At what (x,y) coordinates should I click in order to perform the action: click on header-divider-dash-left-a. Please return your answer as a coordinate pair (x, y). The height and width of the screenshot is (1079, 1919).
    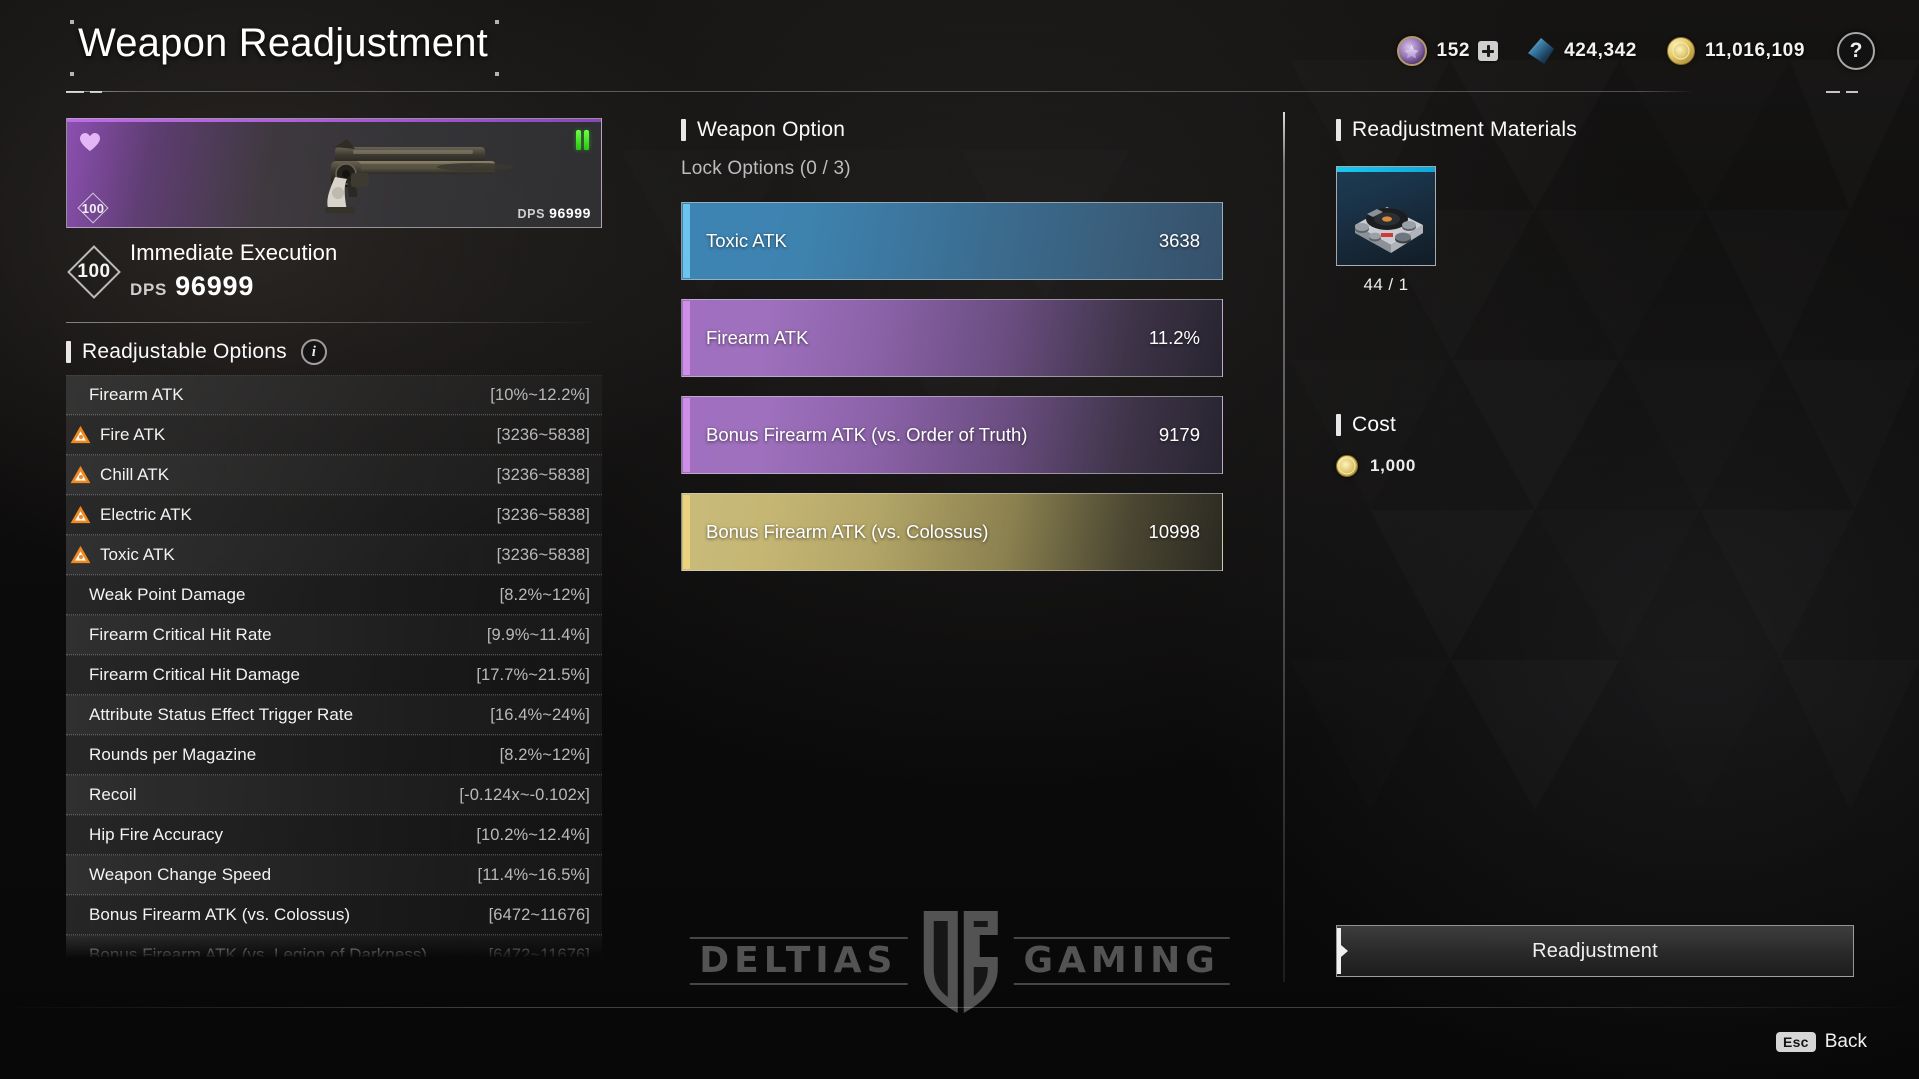
    Looking at the image, I should click on (75, 92).